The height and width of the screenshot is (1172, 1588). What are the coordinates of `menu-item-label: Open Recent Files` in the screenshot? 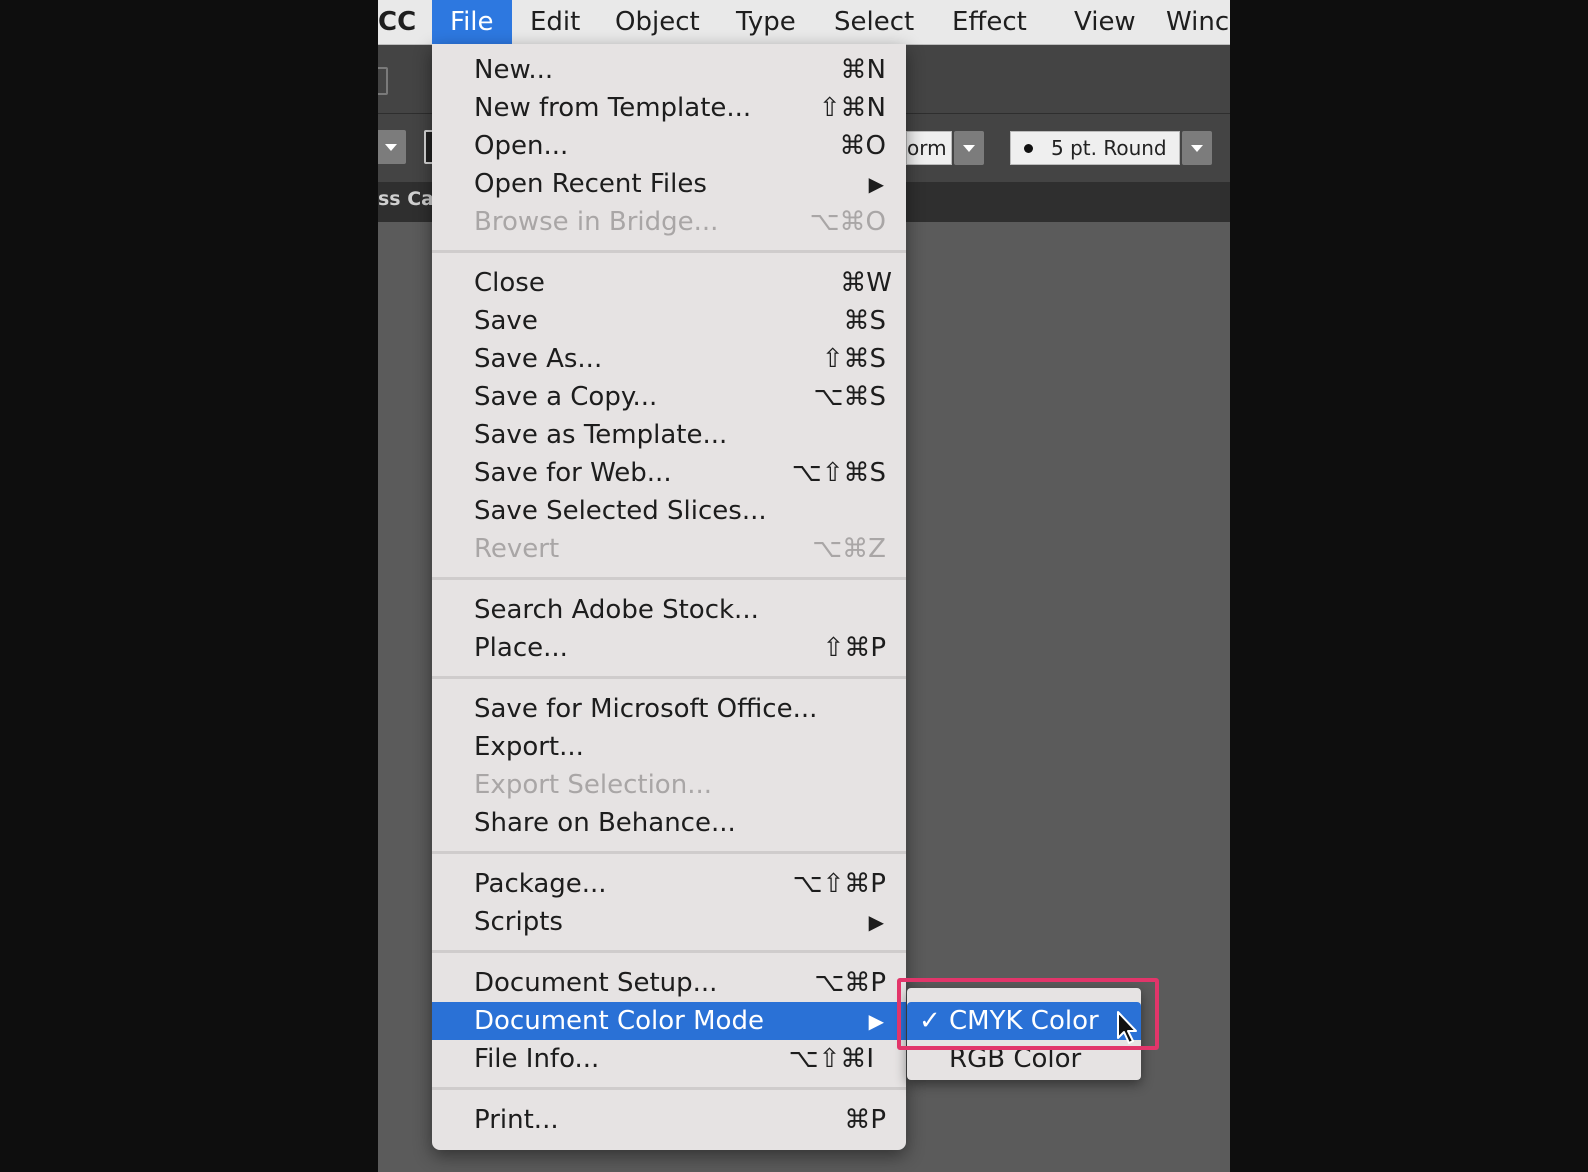 It's located at (590, 184).